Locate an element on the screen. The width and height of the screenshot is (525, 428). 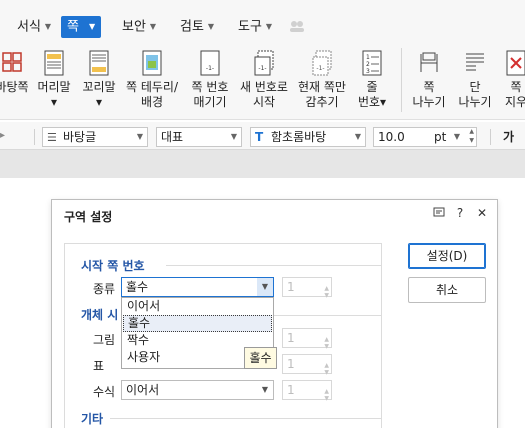
line-number-button: 123 줄 번호▾ is located at coordinates (372, 80).